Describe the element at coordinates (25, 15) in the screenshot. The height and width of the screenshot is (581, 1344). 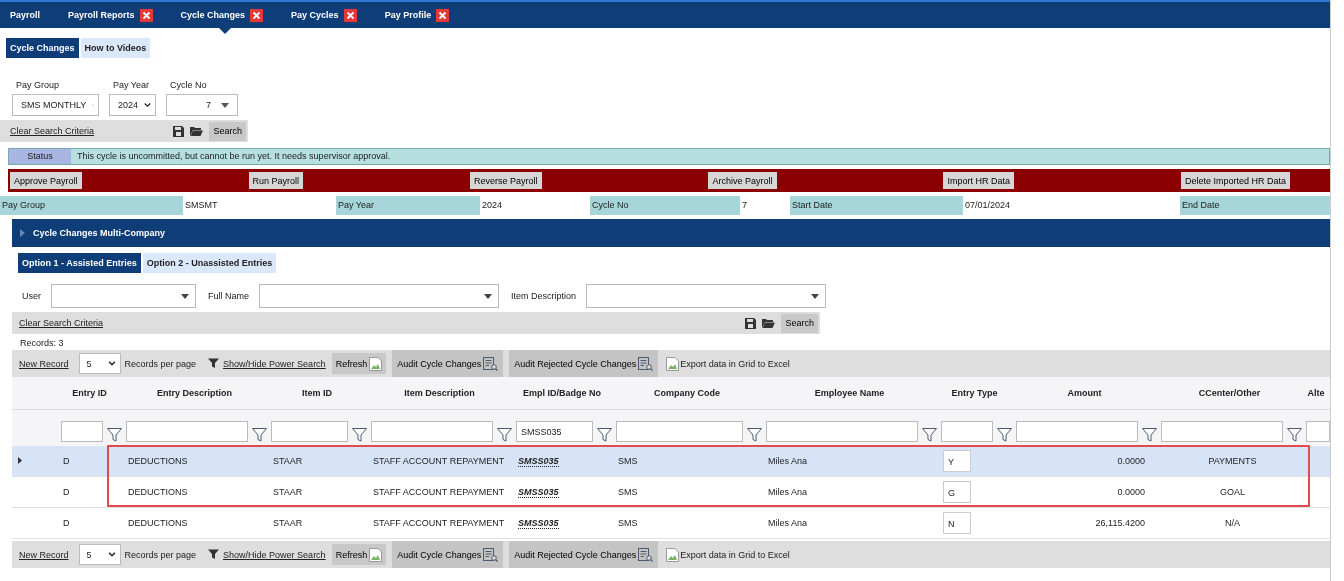
I see `nav-tab: Payroll` at that location.